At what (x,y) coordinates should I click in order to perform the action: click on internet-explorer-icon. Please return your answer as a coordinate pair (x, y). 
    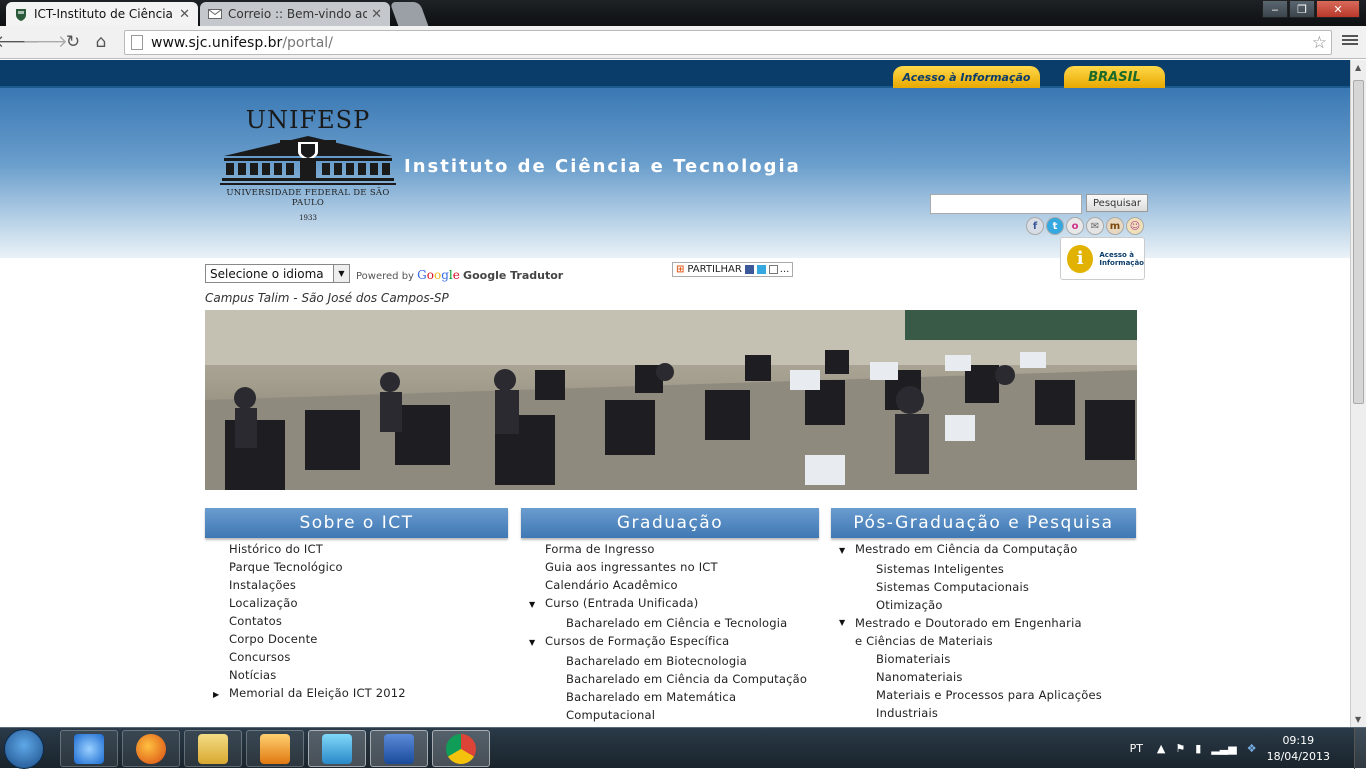
    Looking at the image, I should click on (89, 748).